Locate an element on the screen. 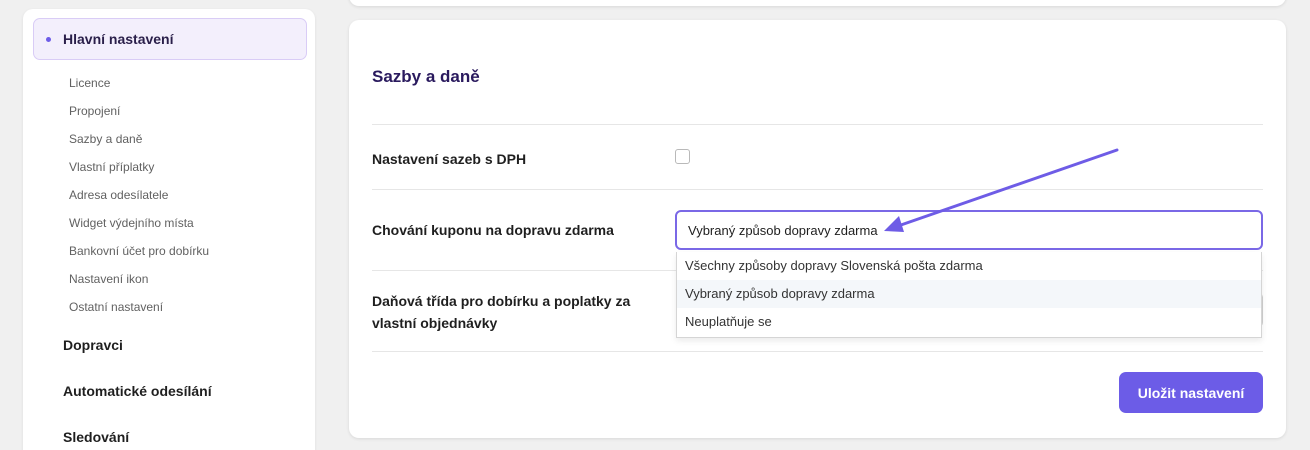 This screenshot has width=1310, height=450. coupon-behavior-select: Vybraný způsob dopravy zdarma is located at coordinates (969, 230).